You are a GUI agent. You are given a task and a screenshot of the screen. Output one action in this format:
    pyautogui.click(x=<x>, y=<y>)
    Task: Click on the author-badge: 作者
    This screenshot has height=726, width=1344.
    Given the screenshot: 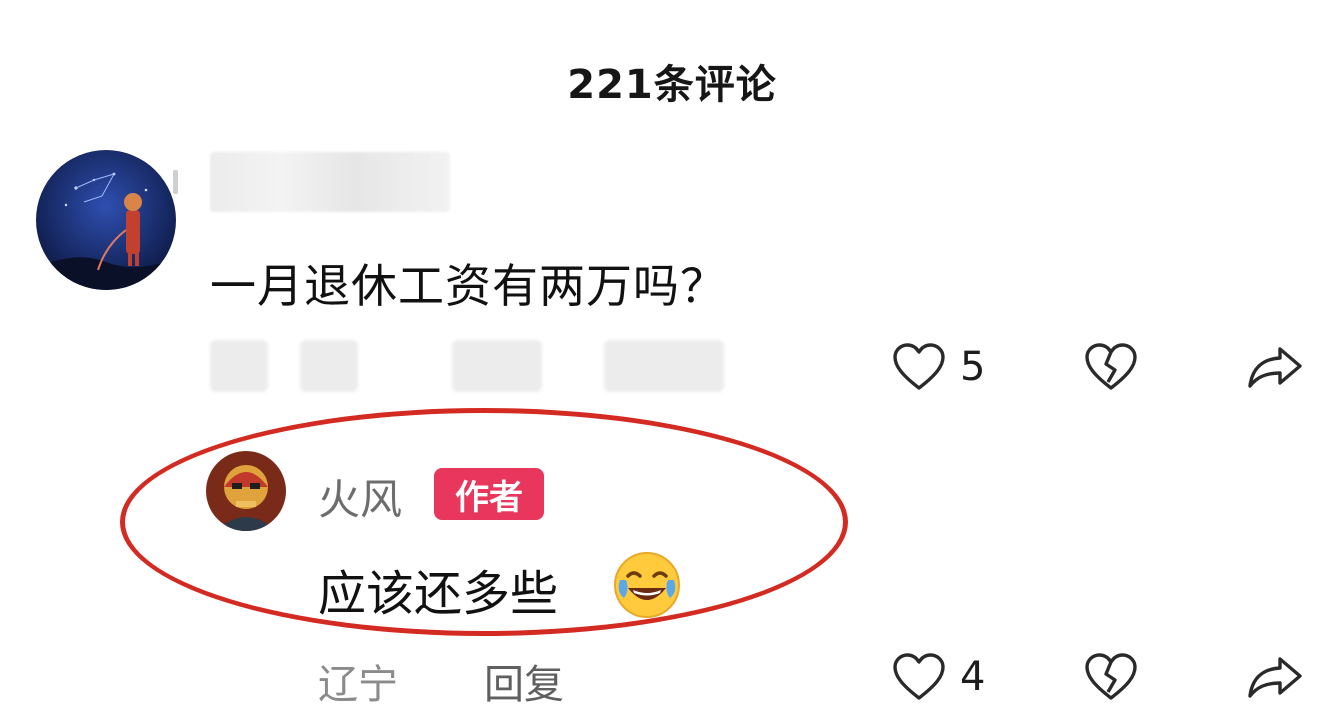 What is the action you would take?
    pyautogui.click(x=489, y=494)
    